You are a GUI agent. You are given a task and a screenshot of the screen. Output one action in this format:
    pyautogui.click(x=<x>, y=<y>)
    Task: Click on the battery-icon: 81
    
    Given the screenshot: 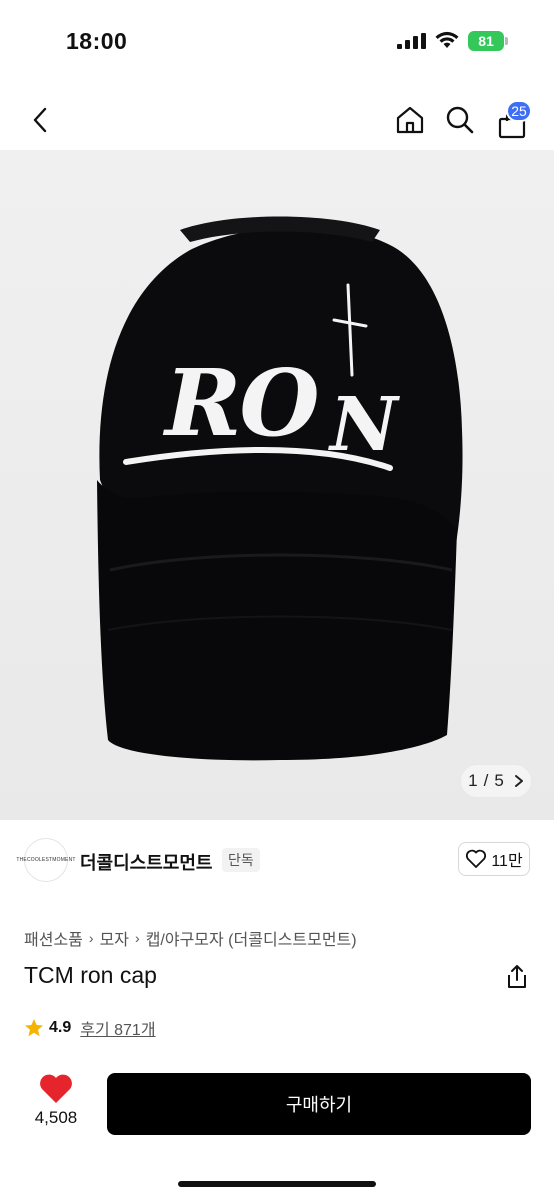 What is the action you would take?
    pyautogui.click(x=488, y=41)
    